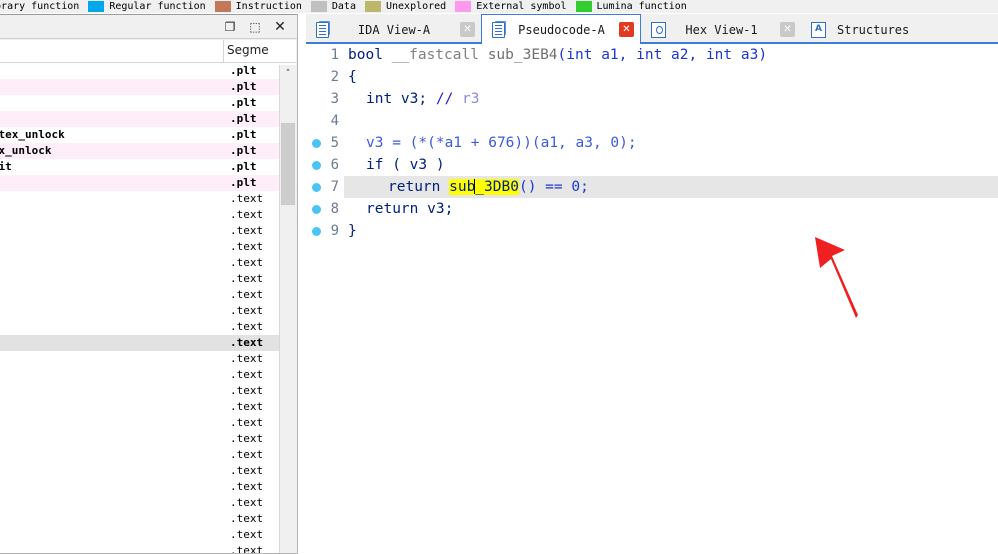 This screenshot has width=998, height=554. I want to click on list-item: exit.plt, so click(148, 183).